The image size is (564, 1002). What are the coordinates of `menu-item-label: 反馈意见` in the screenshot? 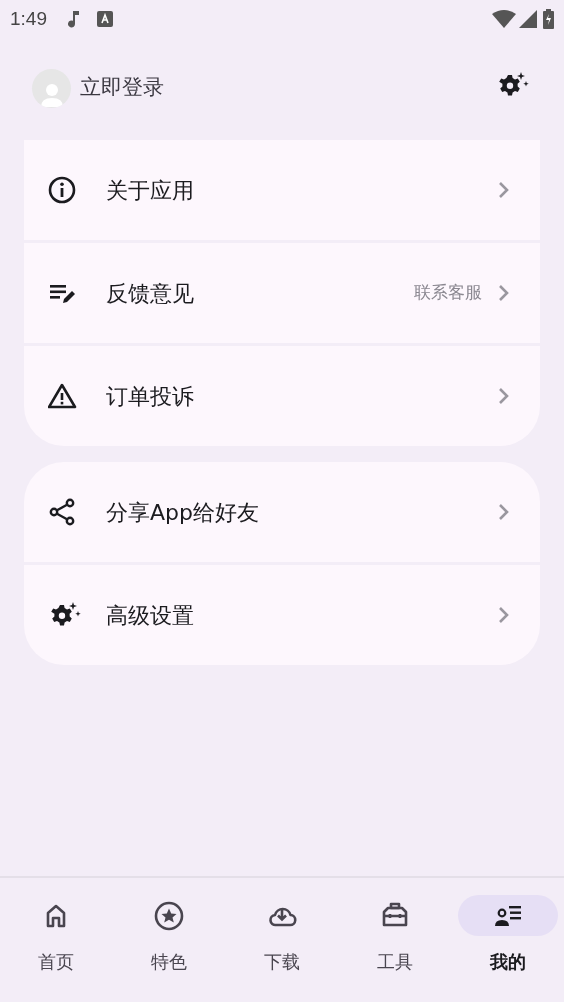 It's located at (150, 293).